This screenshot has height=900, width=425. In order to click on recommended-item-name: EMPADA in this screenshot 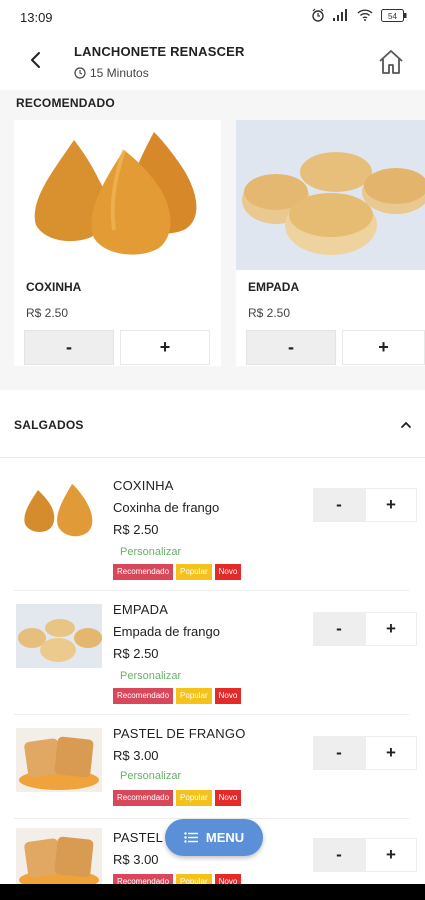, I will do `click(274, 287)`.